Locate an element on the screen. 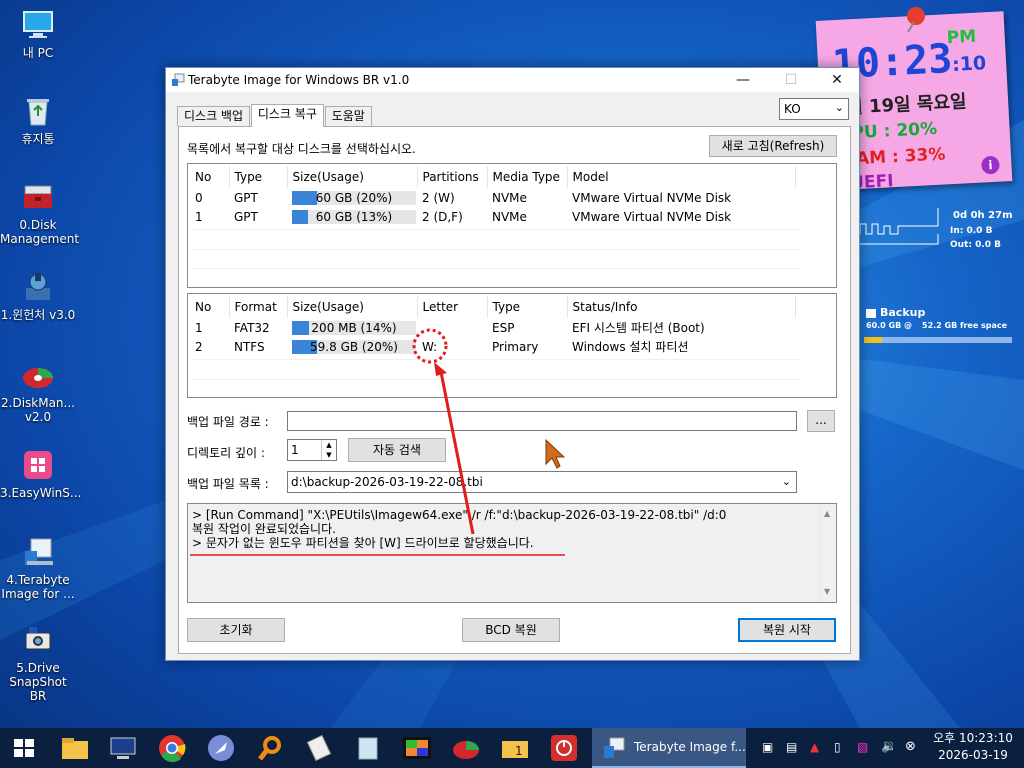 The height and width of the screenshot is (768, 1024). network-tray-icon: ▣ is located at coordinates (767, 747).